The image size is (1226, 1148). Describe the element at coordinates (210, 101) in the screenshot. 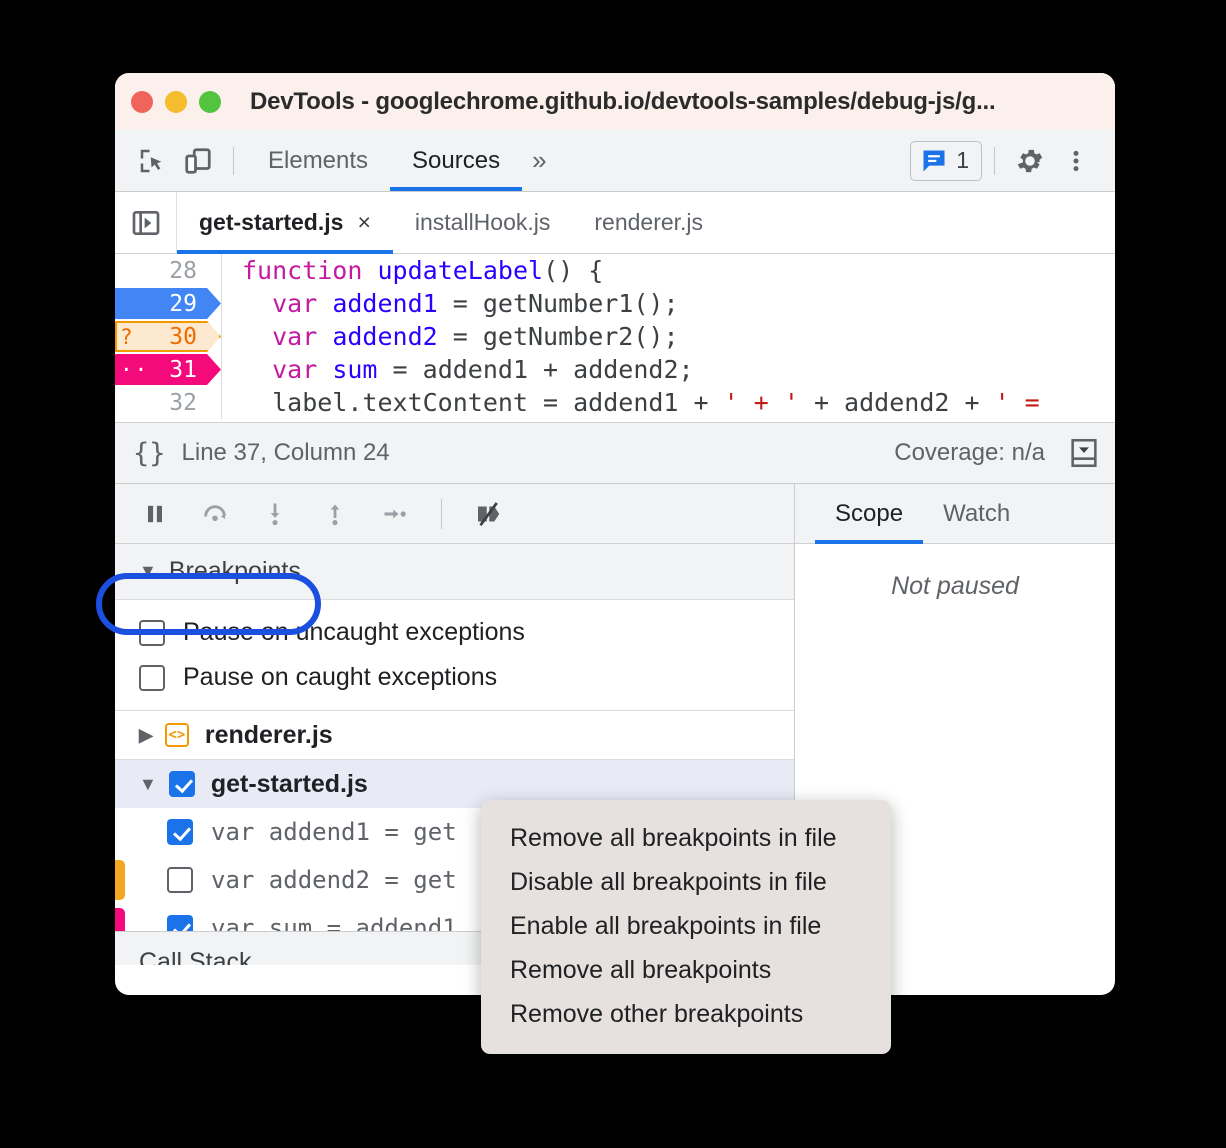

I see `maximize-window-button` at that location.